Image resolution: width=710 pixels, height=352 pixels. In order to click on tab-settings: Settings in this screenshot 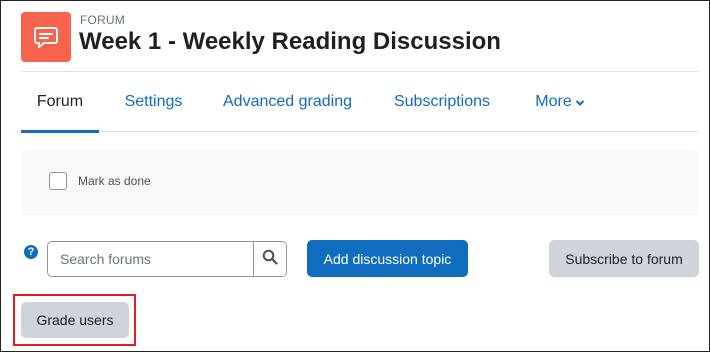, I will do `click(153, 102)`.